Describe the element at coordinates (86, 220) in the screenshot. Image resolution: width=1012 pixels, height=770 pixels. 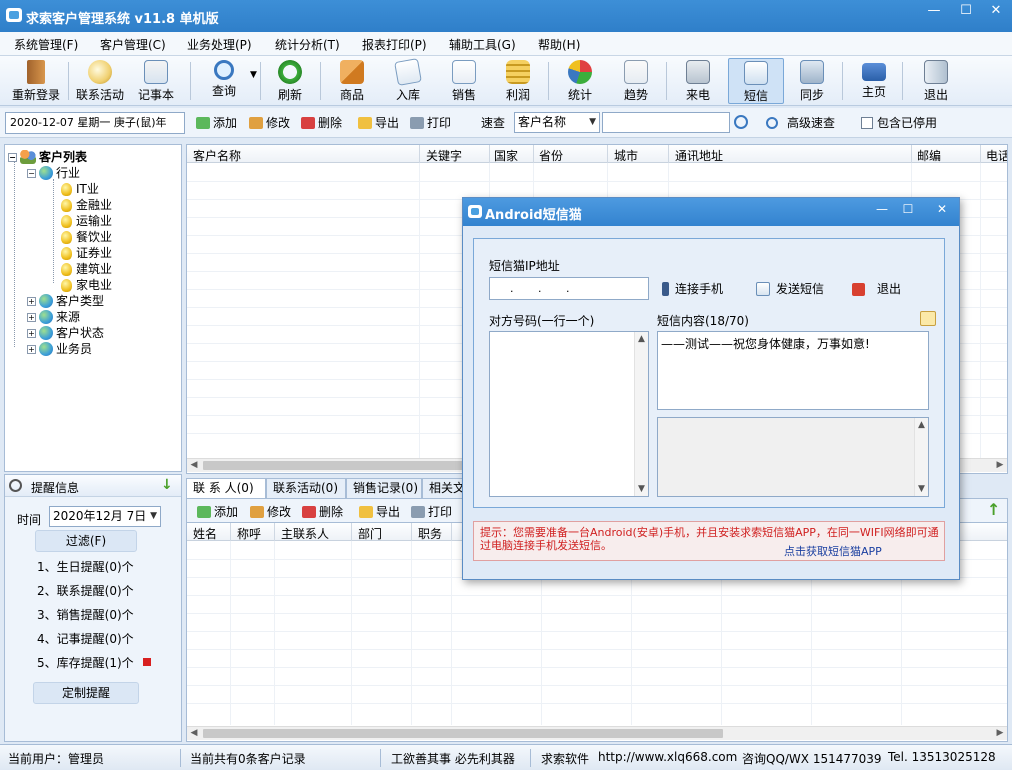
I see `tree-node-transport: 运输业` at that location.